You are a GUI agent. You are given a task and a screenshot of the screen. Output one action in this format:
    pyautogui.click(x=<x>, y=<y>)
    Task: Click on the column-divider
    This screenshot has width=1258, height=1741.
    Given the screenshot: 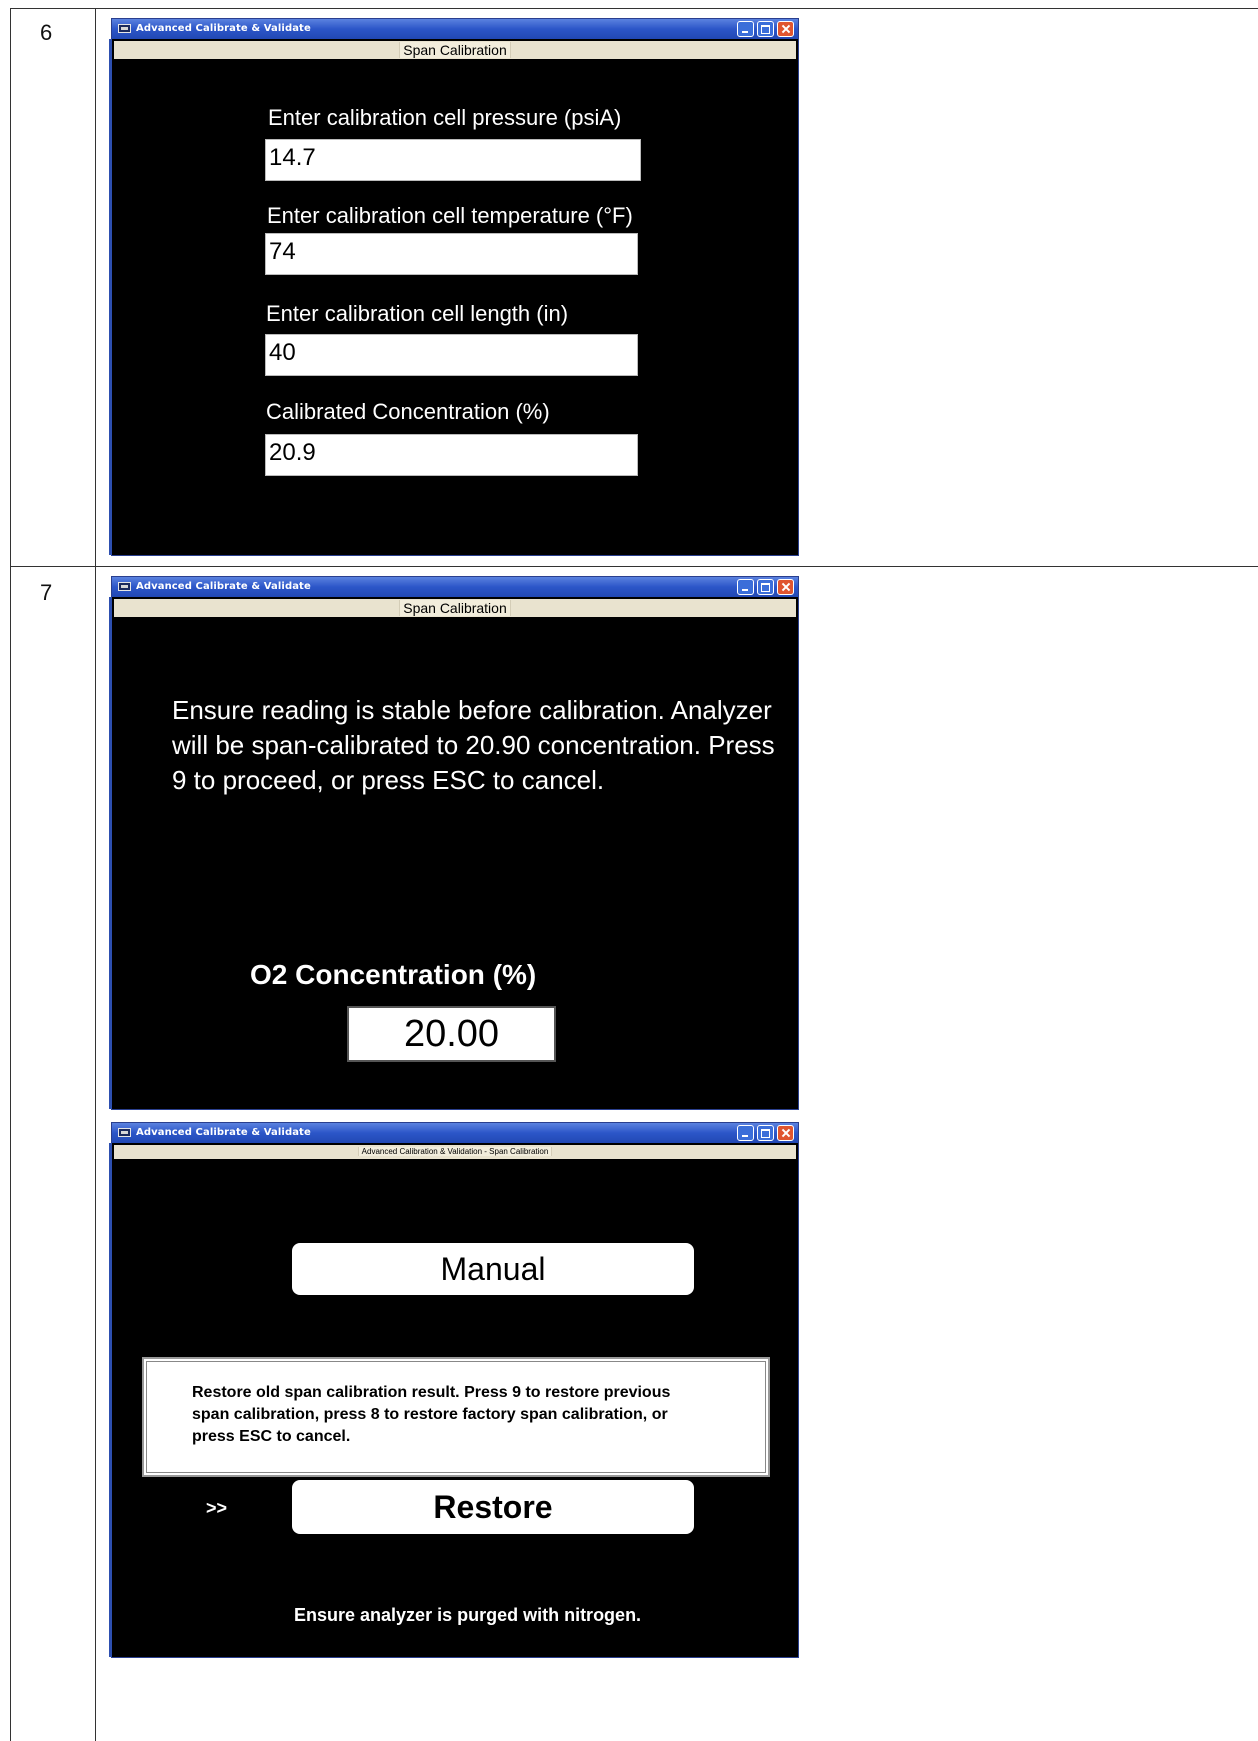 What is the action you would take?
    pyautogui.click(x=95, y=874)
    